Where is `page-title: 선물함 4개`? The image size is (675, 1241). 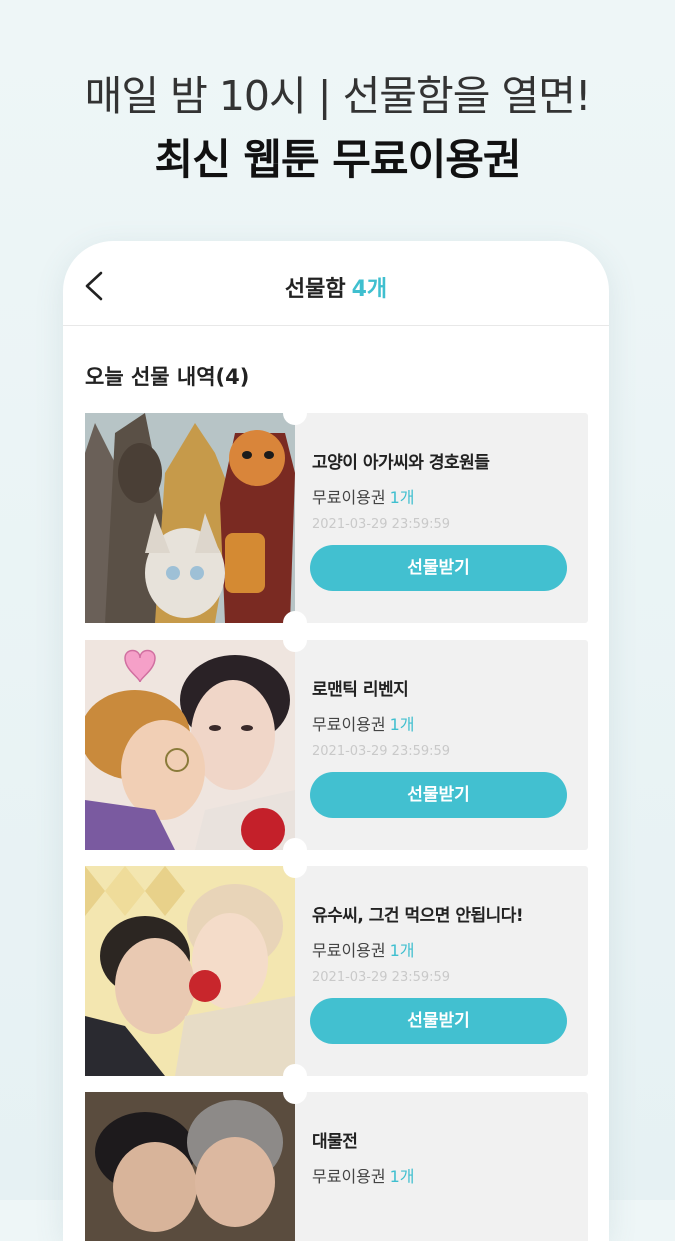 page-title: 선물함 4개 is located at coordinates (336, 287).